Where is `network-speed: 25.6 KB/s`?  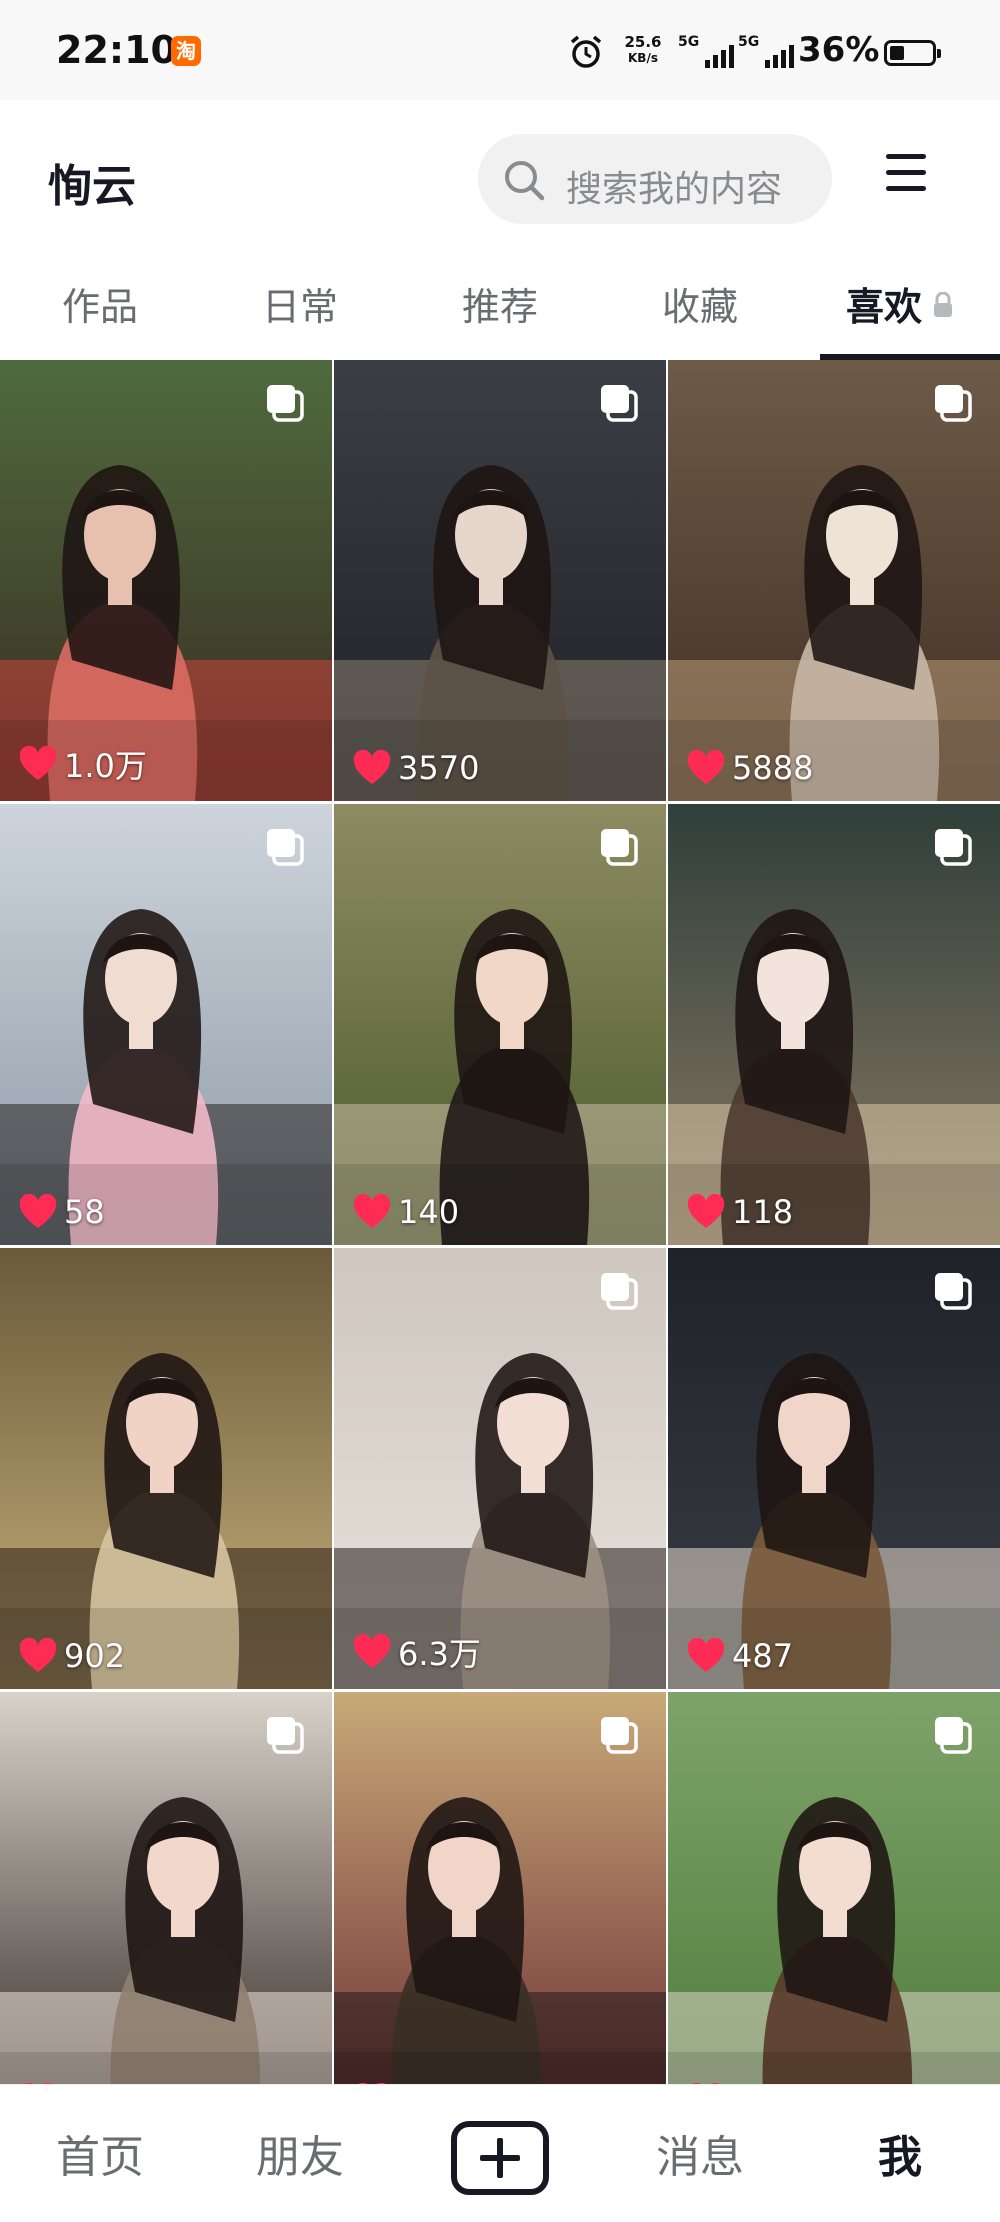
network-speed: 25.6 KB/s is located at coordinates (643, 49).